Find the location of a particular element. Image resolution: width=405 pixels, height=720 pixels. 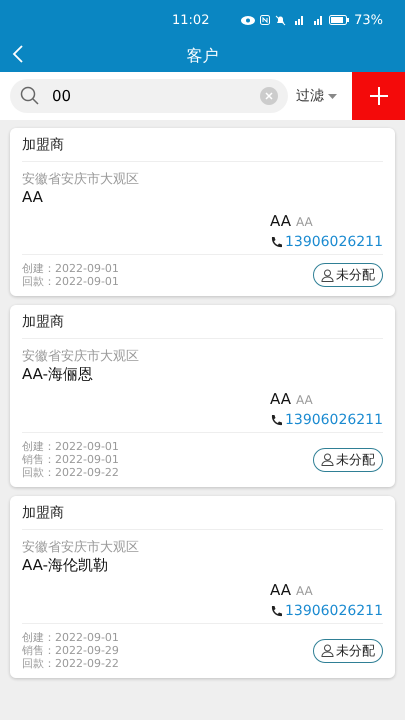

search-icon is located at coordinates (30, 96).